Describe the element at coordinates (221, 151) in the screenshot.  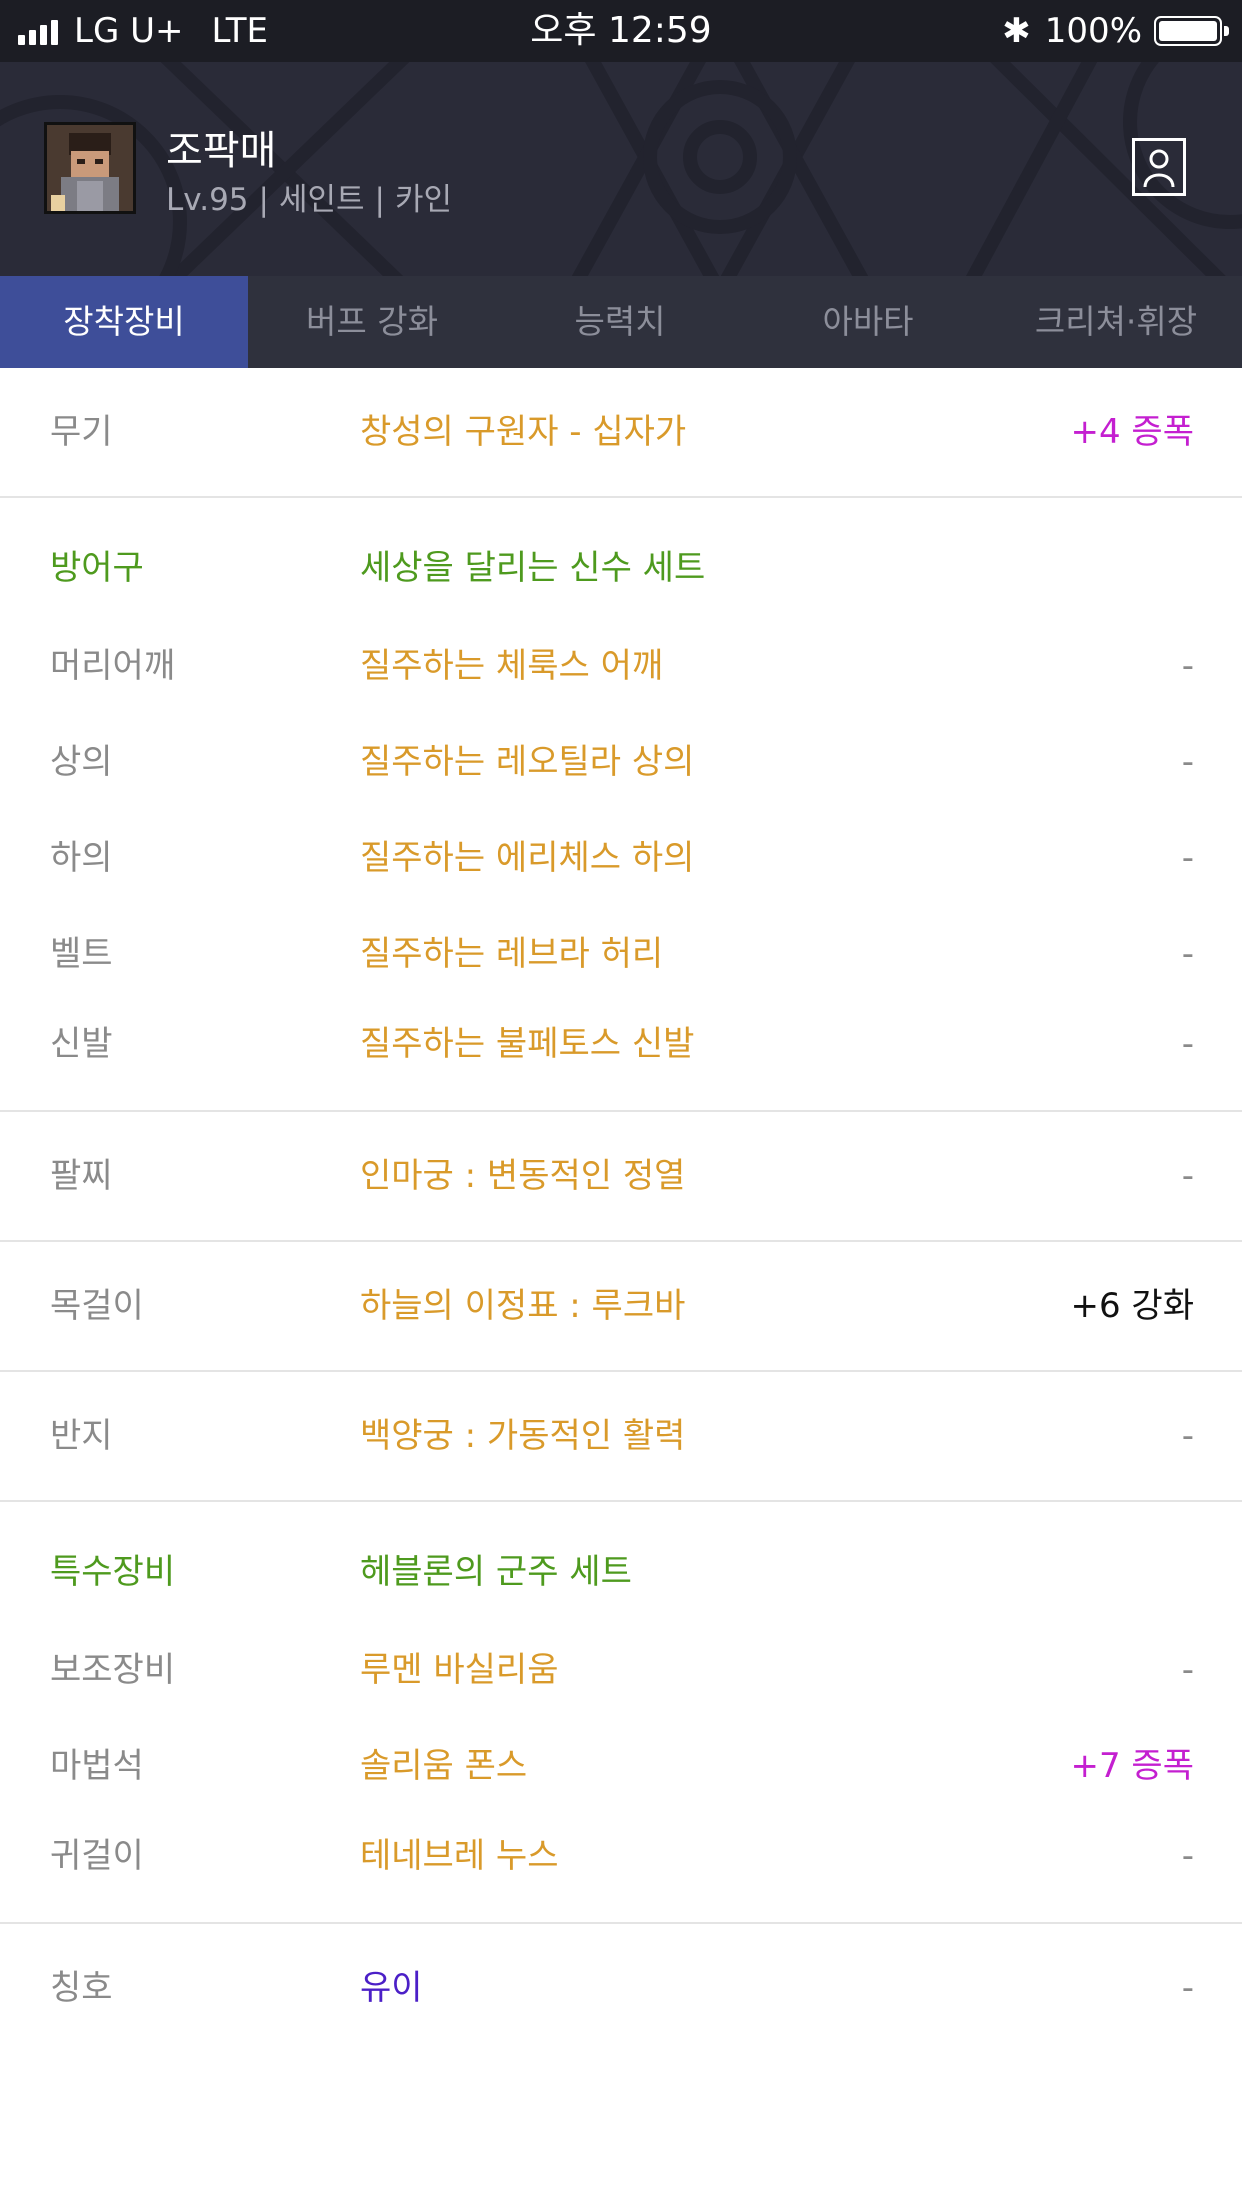
I see `character-name: 조팍매` at that location.